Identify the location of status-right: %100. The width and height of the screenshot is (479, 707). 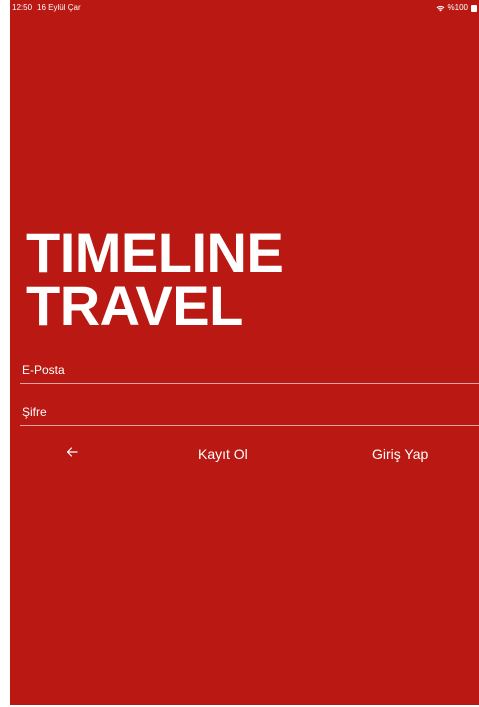
(456, 8).